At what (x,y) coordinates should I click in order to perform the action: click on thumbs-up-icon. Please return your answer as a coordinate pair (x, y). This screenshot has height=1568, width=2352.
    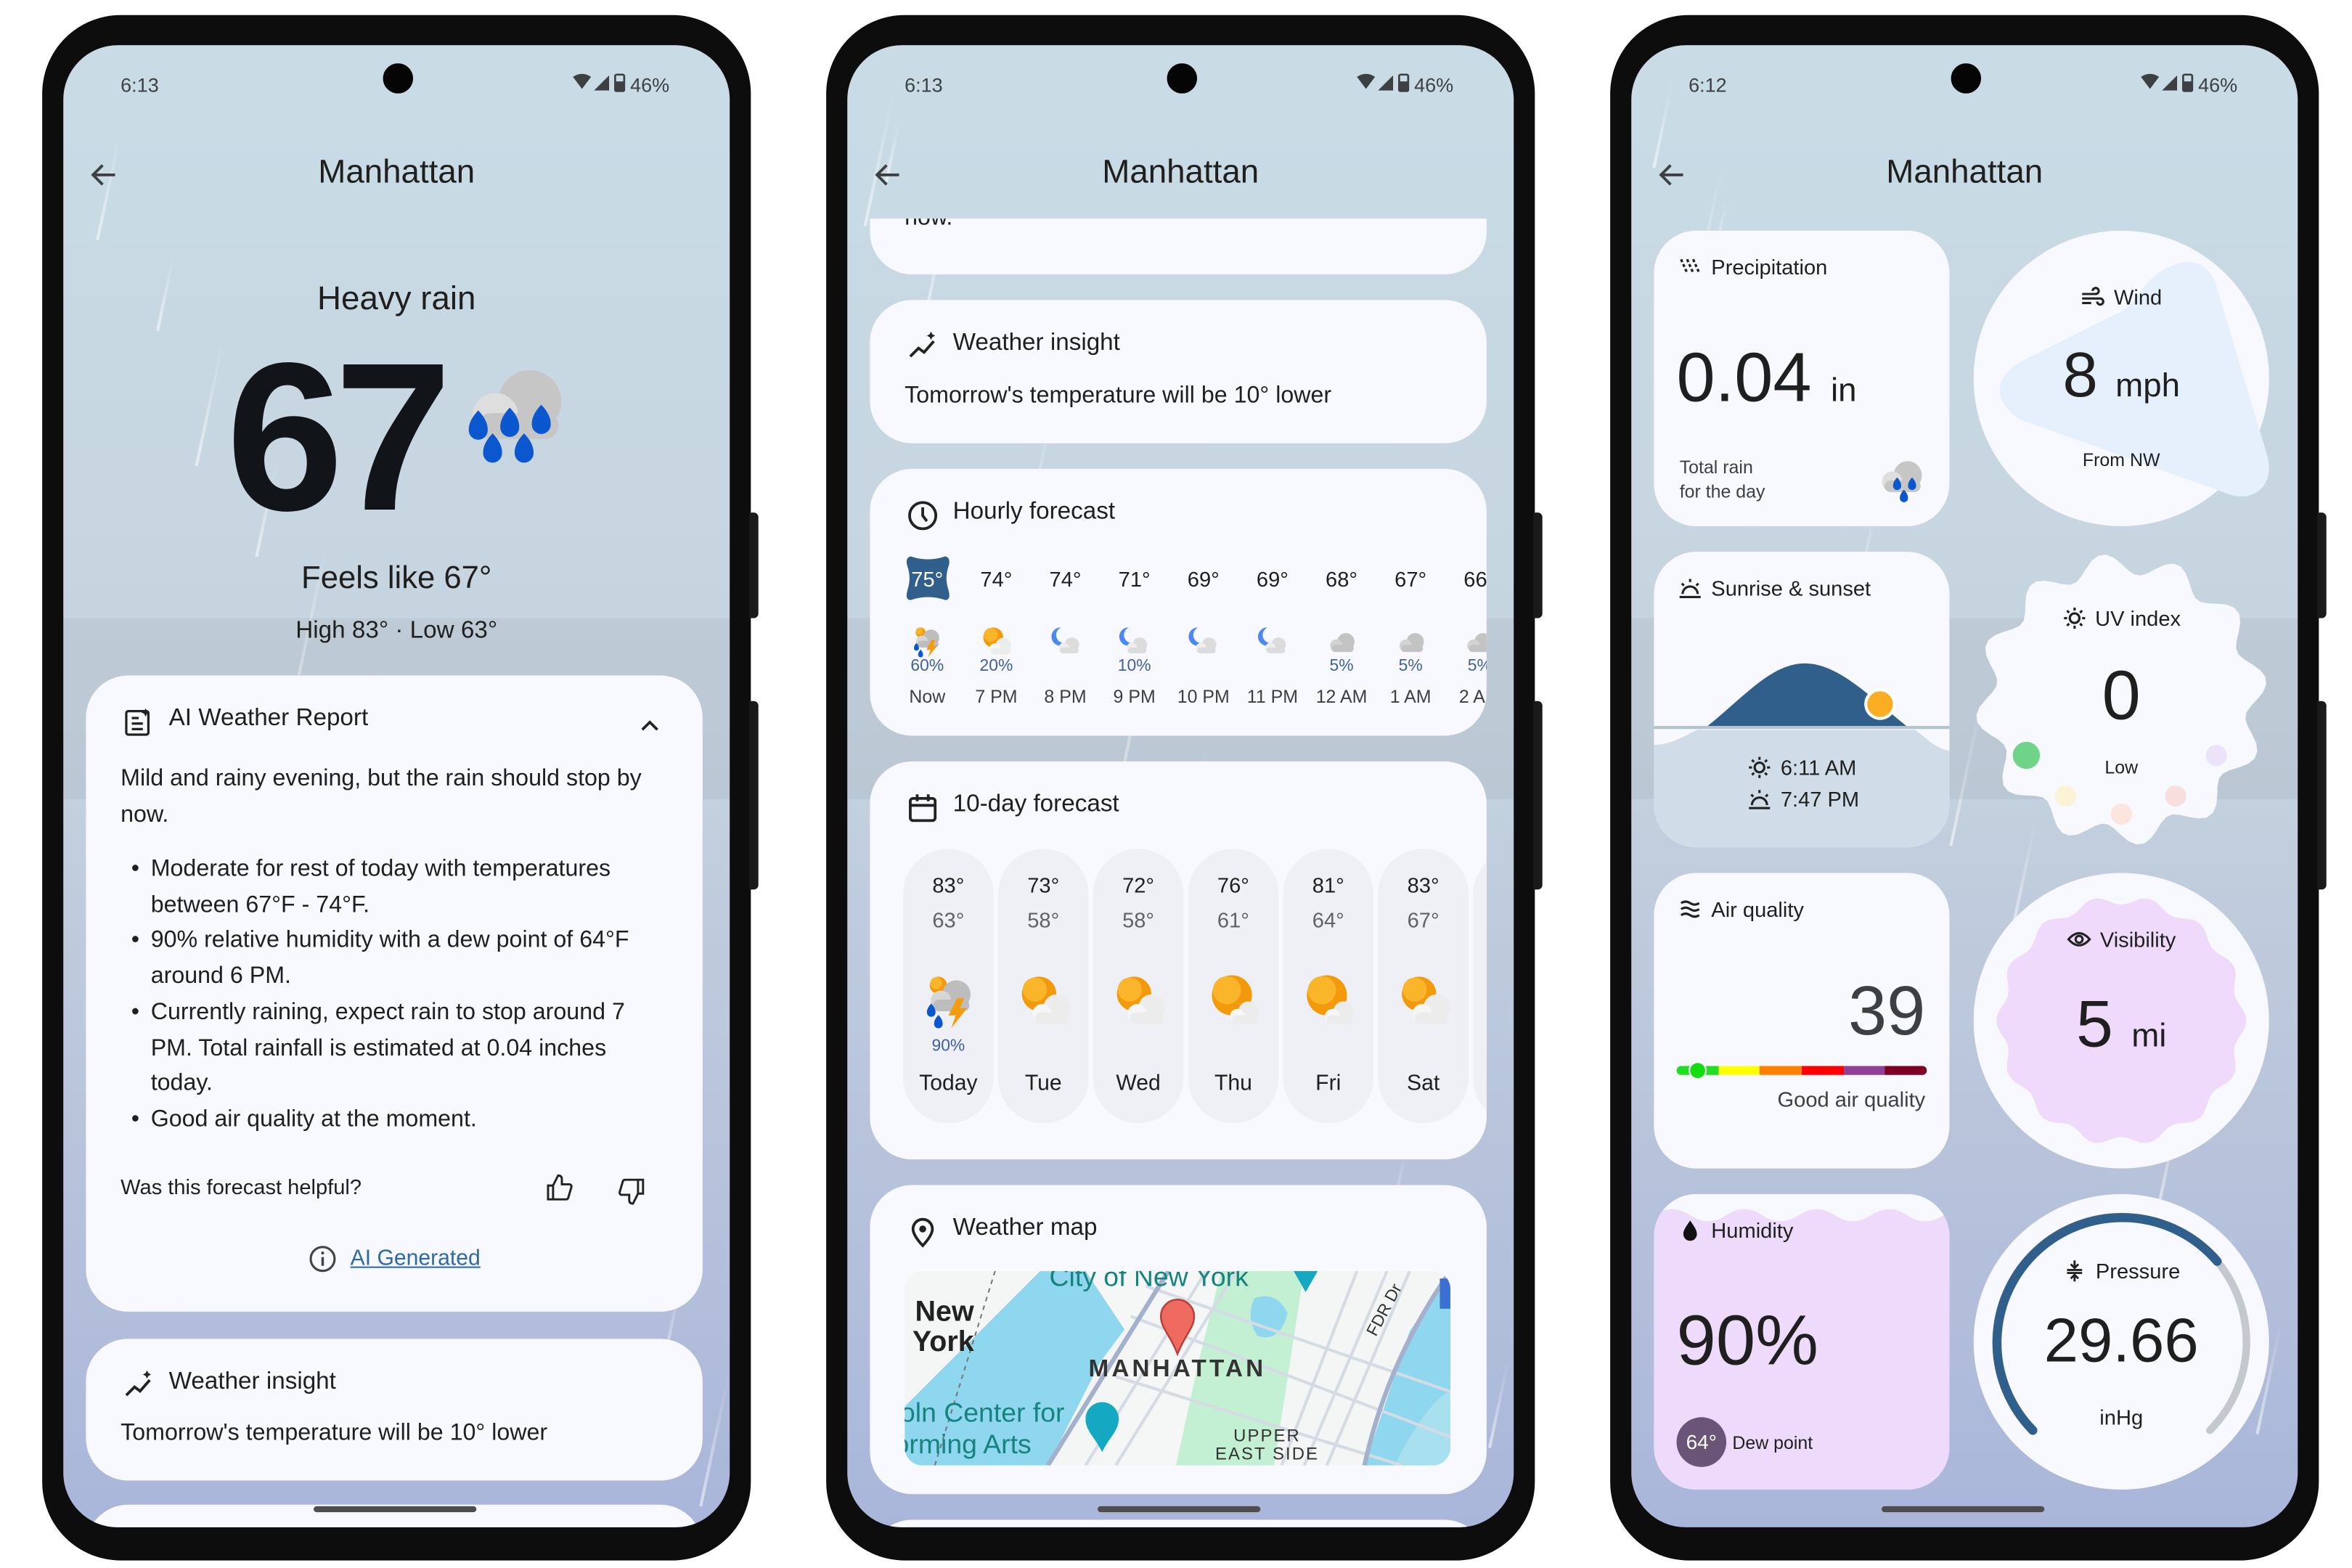
    Looking at the image, I should click on (559, 1189).